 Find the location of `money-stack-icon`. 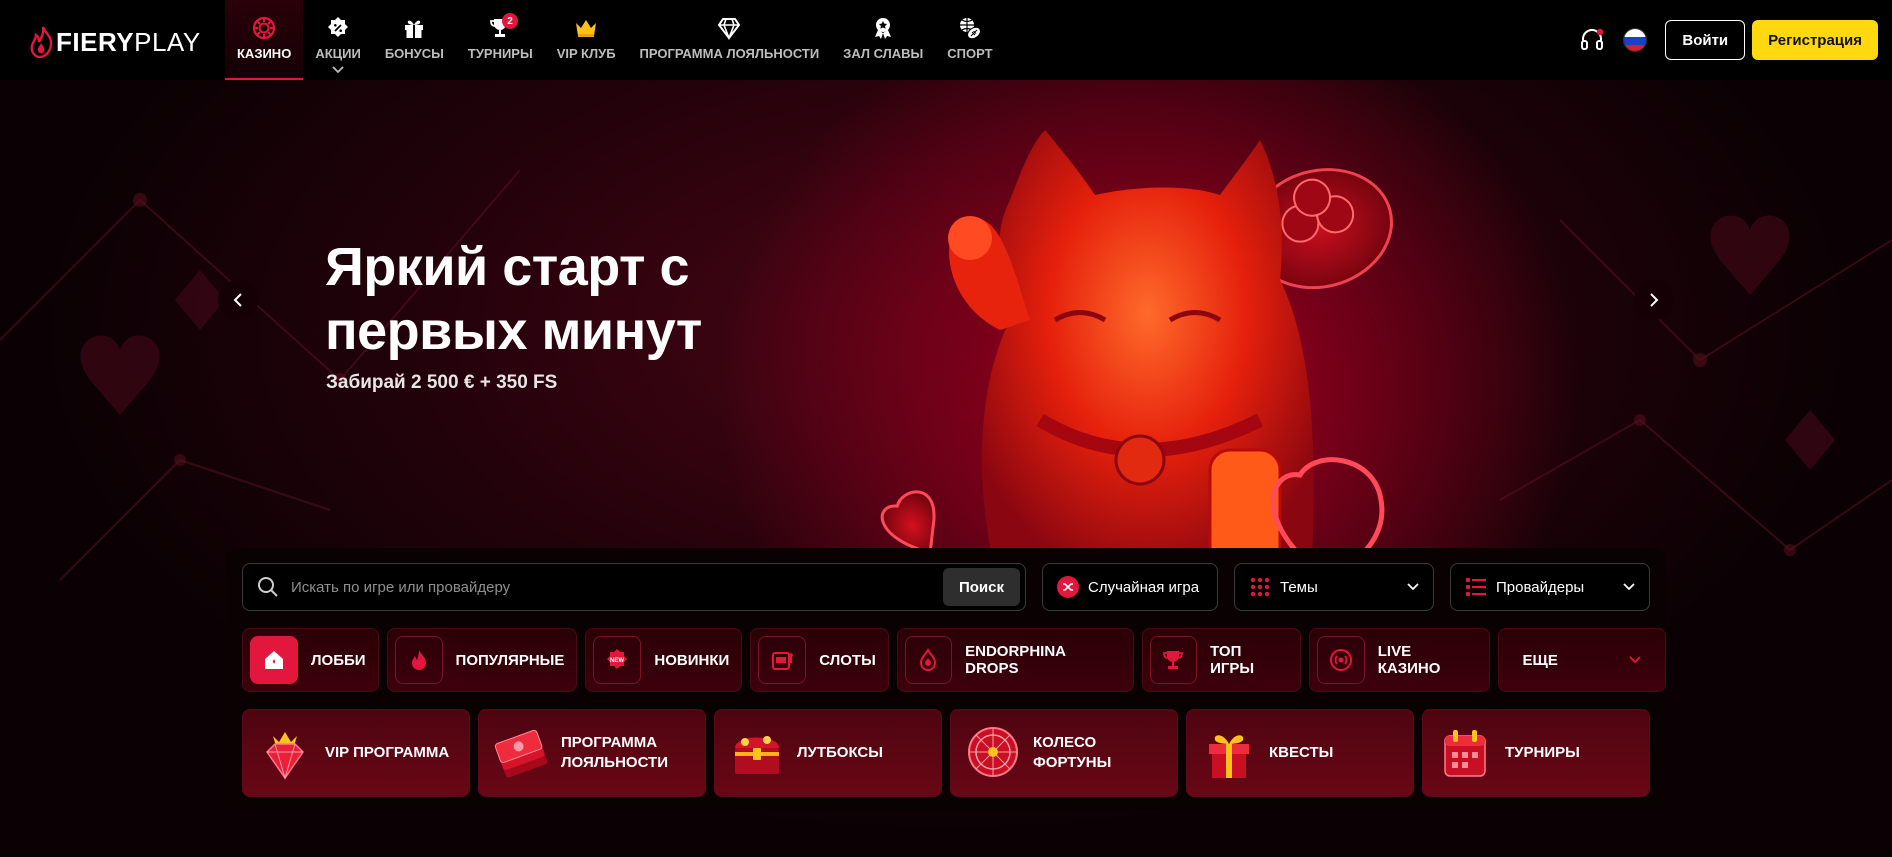

money-stack-icon is located at coordinates (521, 753).